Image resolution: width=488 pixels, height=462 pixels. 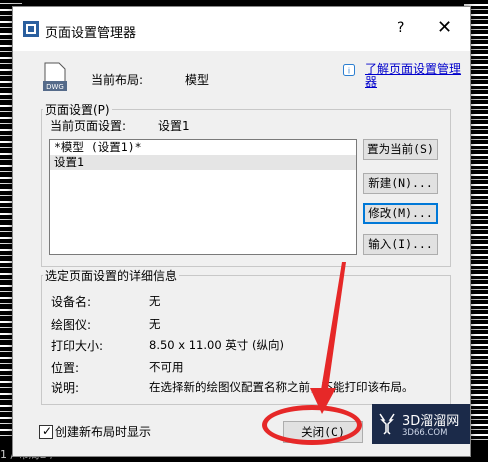 I want to click on watermark-logo: 3D溜溜网 3D66.COM, so click(x=421, y=424).